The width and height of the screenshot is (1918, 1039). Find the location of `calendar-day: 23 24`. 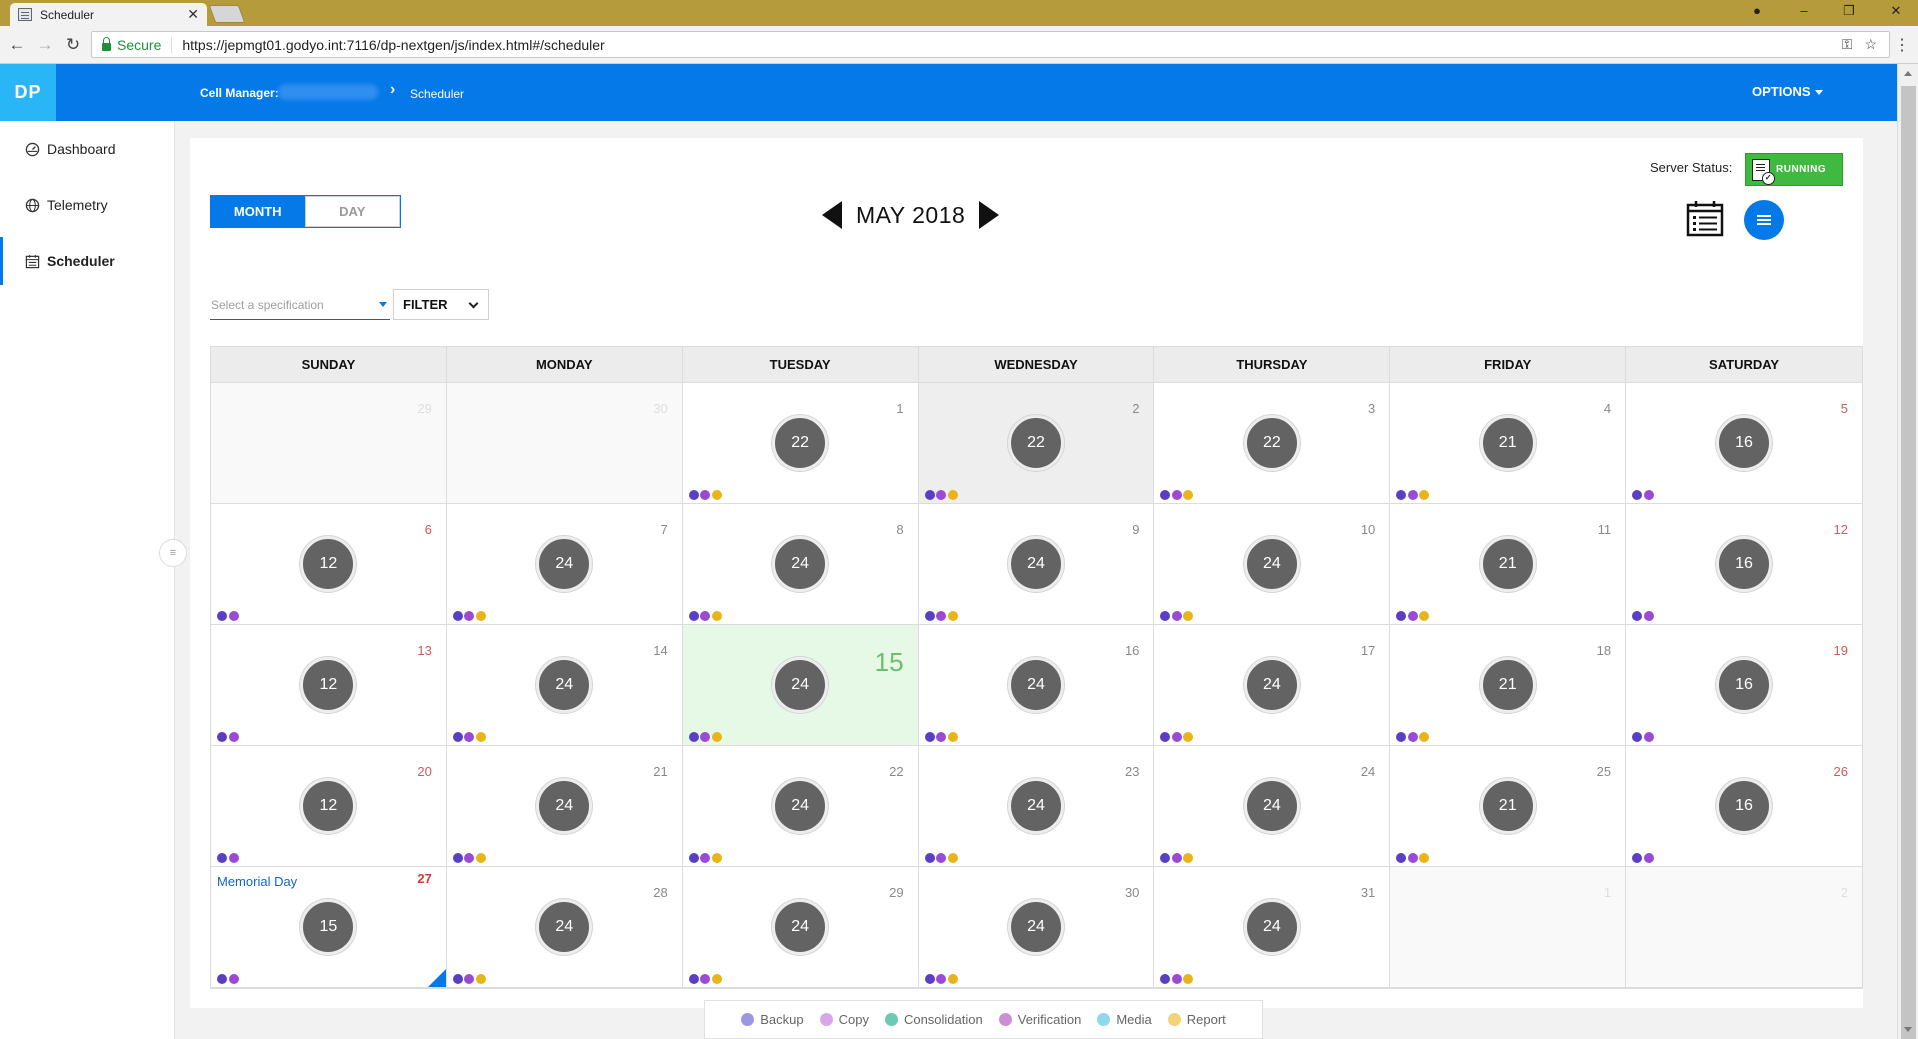

calendar-day: 23 24 is located at coordinates (1036, 806).